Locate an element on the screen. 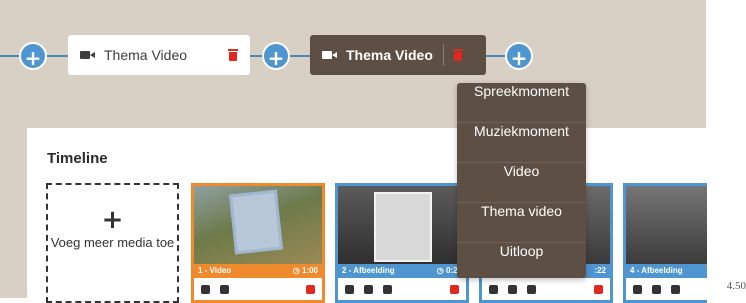 This screenshot has width=746, height=303. tile-name: 2 - Afbeelding is located at coordinates (368, 270).